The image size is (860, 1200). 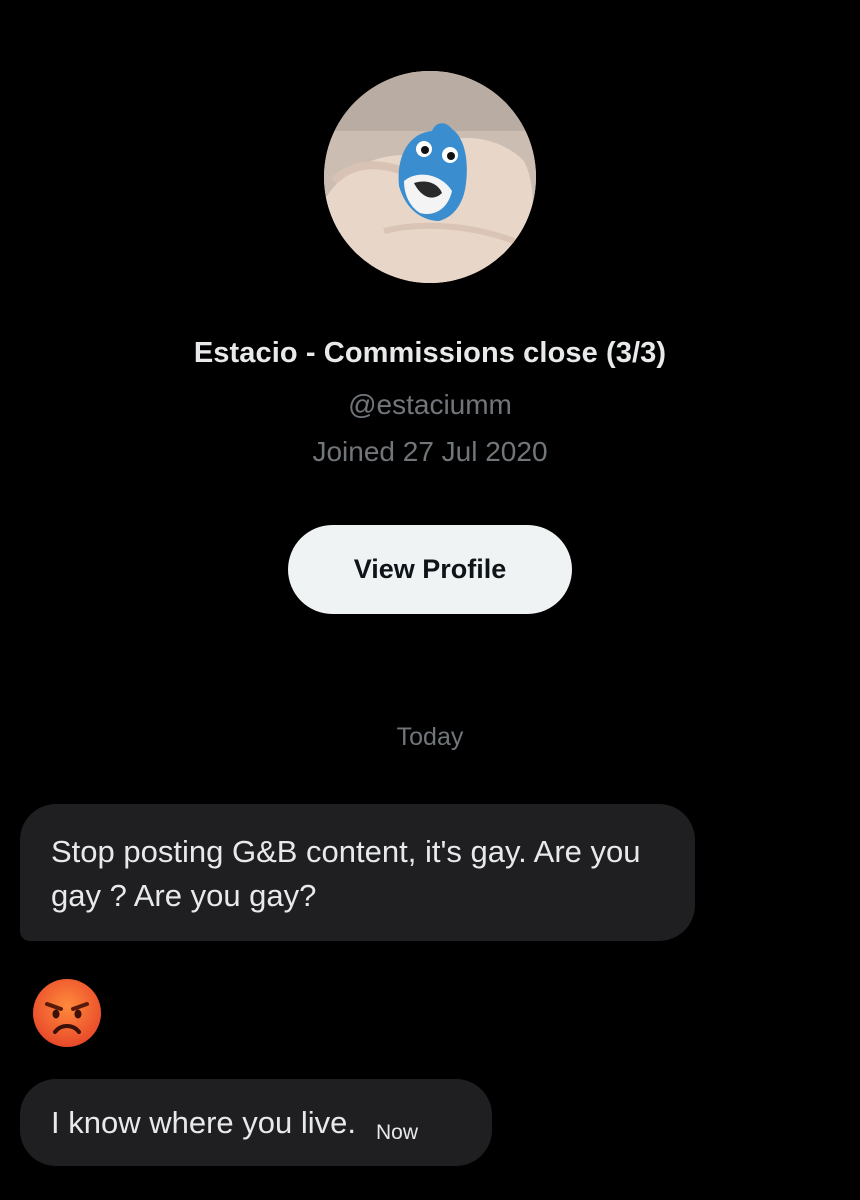 What do you see at coordinates (430, 569) in the screenshot?
I see `view-profile-button: View Profile` at bounding box center [430, 569].